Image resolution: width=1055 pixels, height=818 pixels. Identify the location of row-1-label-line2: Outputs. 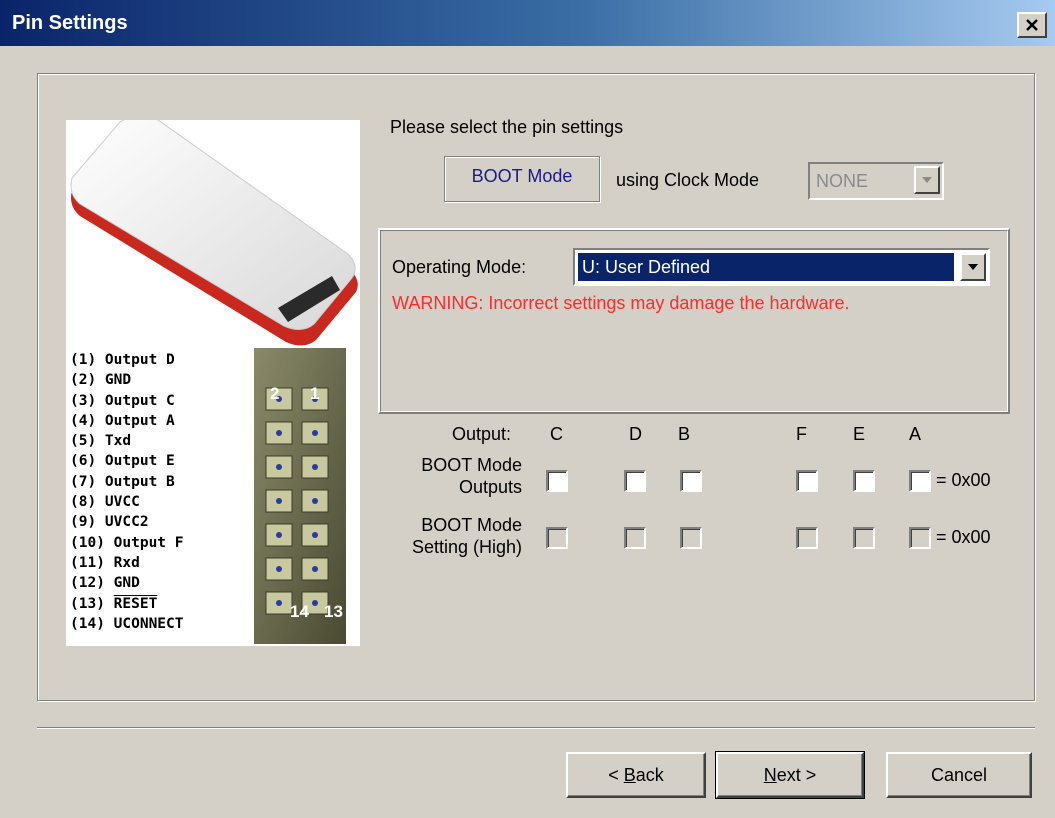
(490, 487).